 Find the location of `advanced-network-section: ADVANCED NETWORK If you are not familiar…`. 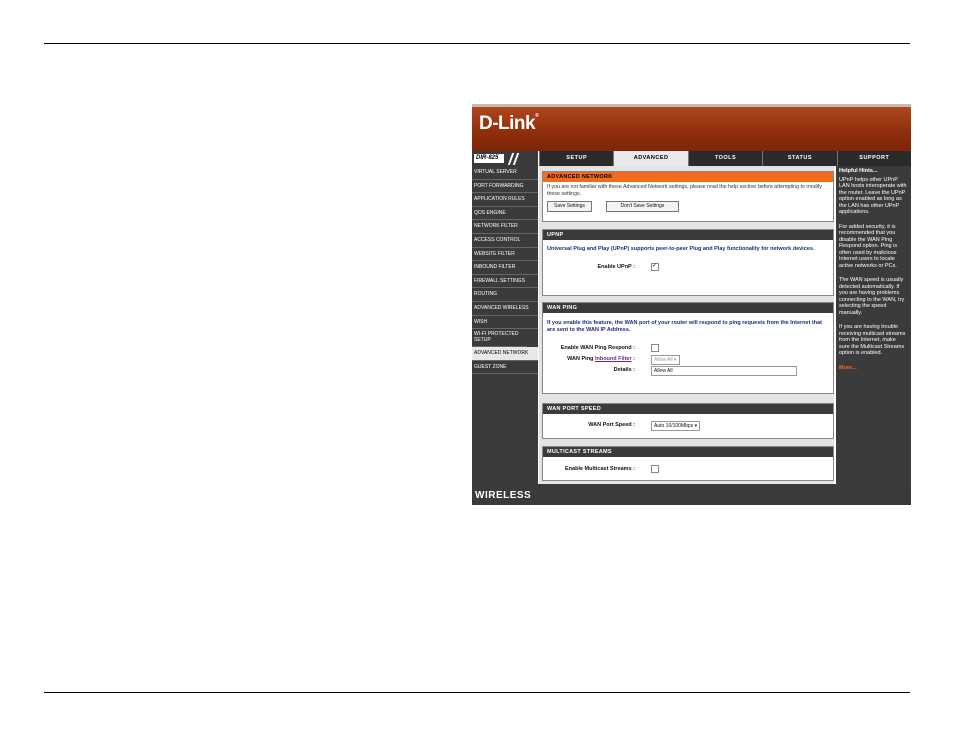

advanced-network-section: ADVANCED NETWORK If you are not familiar… is located at coordinates (688, 196).